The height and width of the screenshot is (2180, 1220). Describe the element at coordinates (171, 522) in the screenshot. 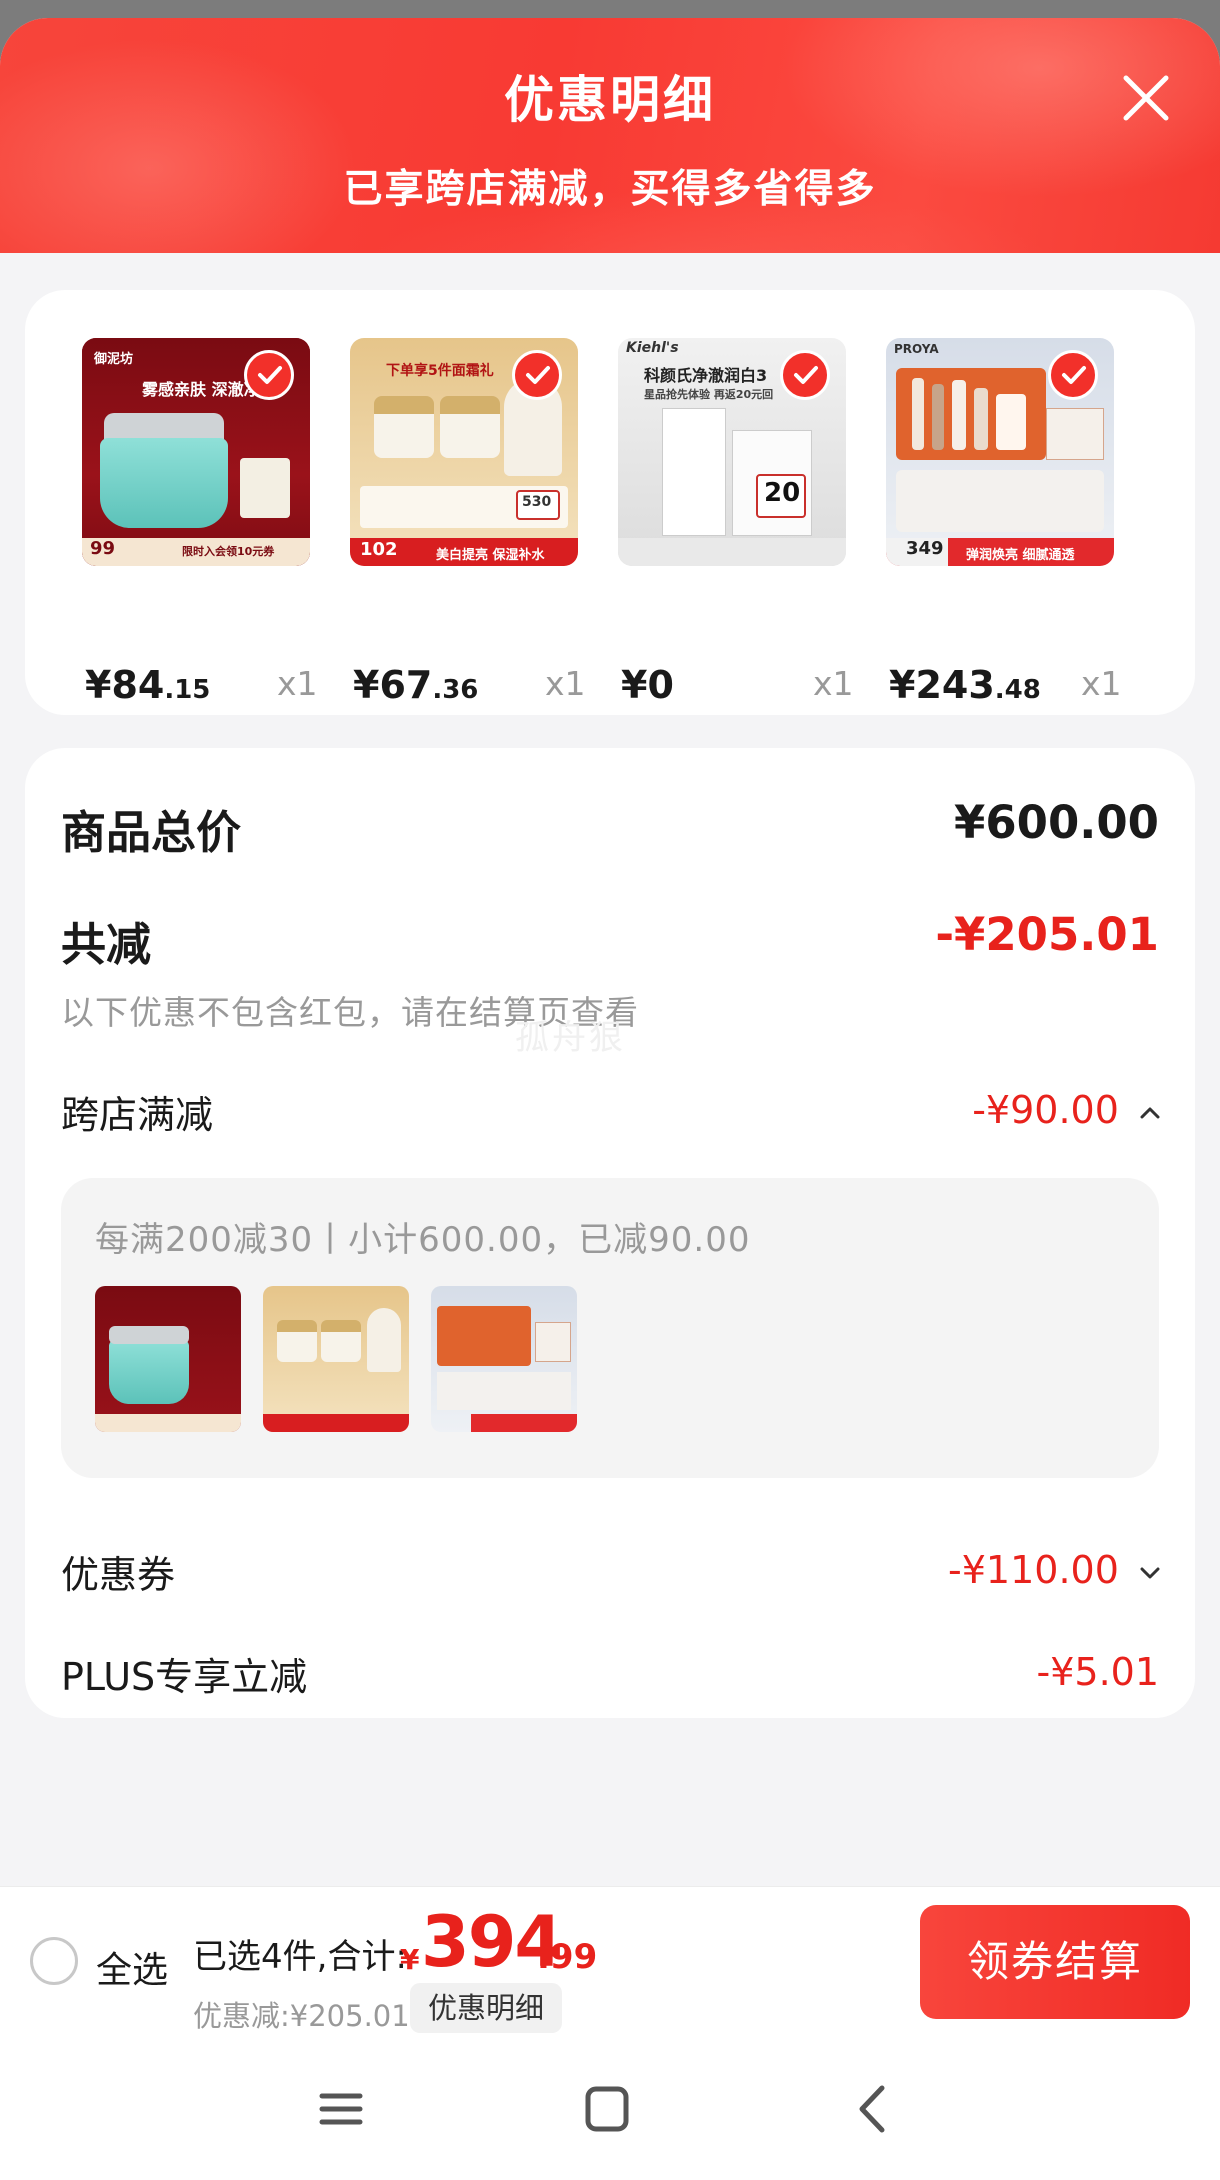

I see `product-item: 御泥坊 雾感亲肤 深澈净 99 限时入会领10元券 ¥84.15 x1` at that location.